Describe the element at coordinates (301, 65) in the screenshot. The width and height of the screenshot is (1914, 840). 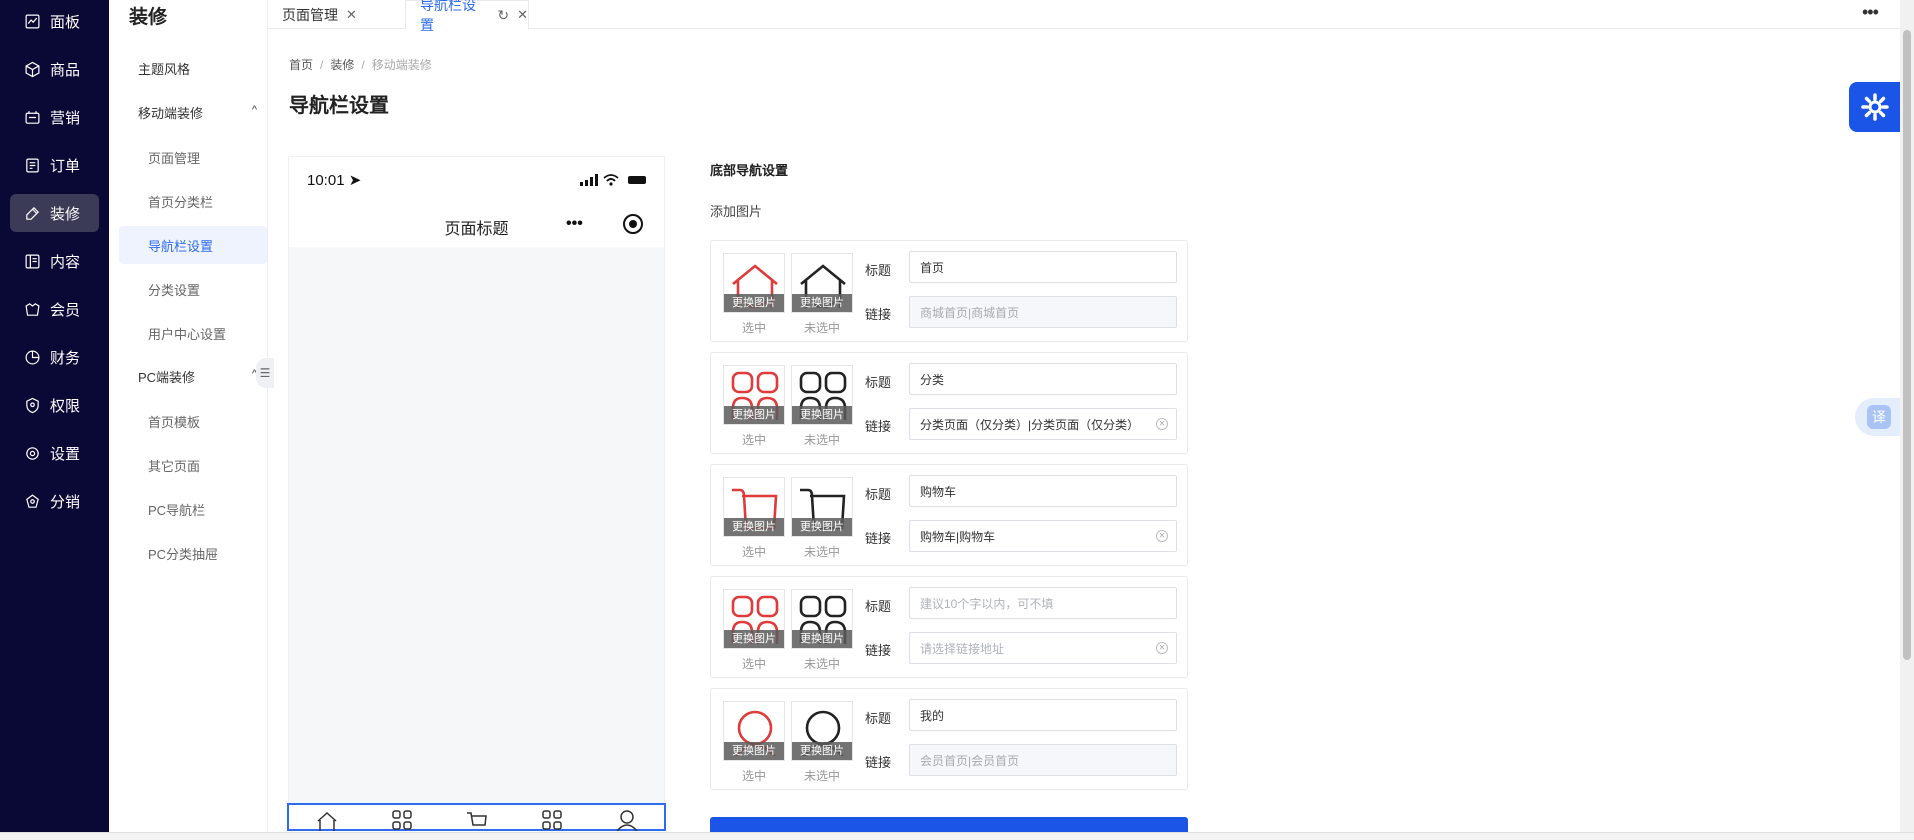
I see `breadcrumb-home: 首页` at that location.